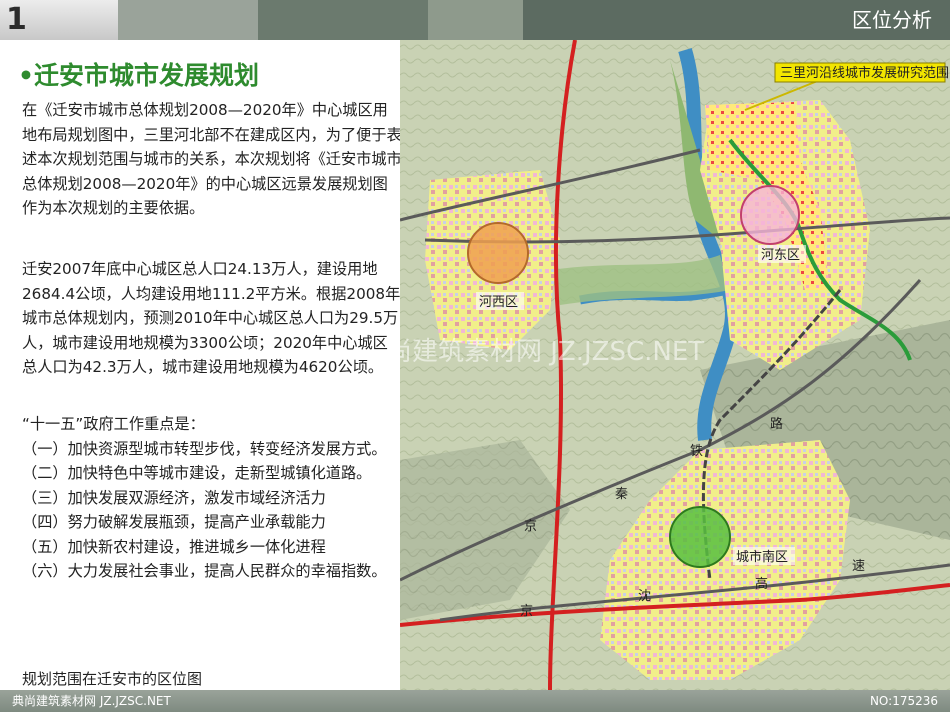  What do you see at coordinates (91, 701) in the screenshot?
I see `footer-watermark: 典尚建筑素材网 JZ.JZSC.NET` at bounding box center [91, 701].